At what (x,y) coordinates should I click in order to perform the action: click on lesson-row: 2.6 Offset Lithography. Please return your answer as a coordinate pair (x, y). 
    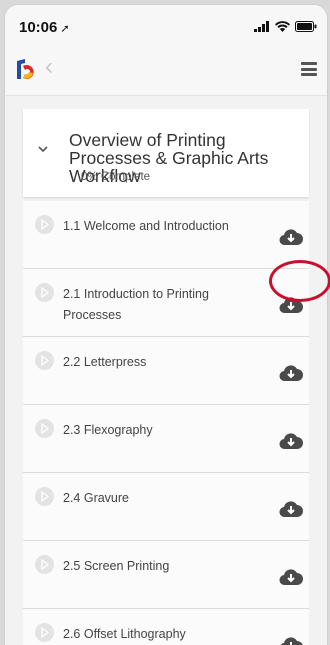
    Looking at the image, I should click on (166, 627).